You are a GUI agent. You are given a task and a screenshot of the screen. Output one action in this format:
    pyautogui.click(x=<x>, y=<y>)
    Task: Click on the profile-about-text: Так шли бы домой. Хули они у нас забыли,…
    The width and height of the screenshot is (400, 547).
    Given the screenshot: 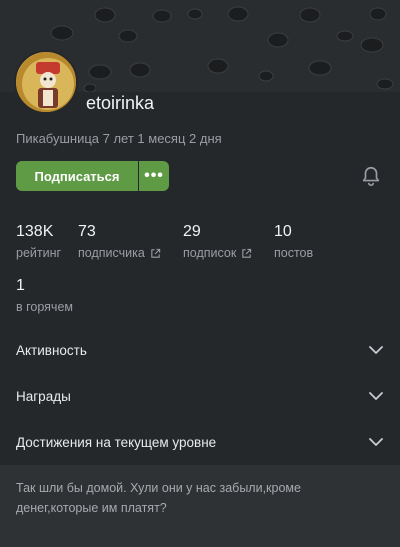 What is the action you would take?
    pyautogui.click(x=200, y=506)
    